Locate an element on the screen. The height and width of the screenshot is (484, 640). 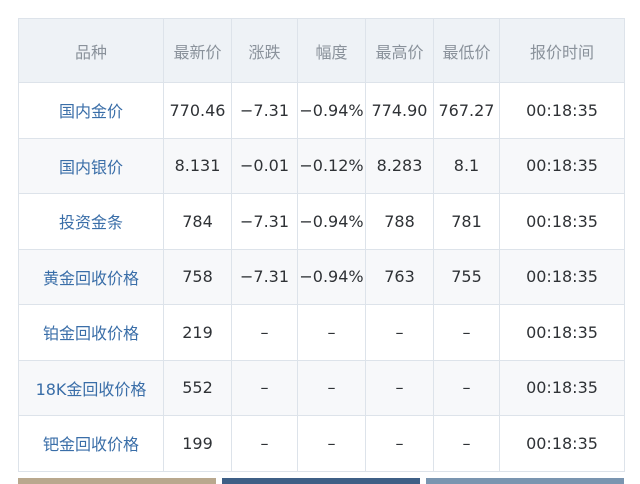
cell-high: 763 is located at coordinates (399, 276).